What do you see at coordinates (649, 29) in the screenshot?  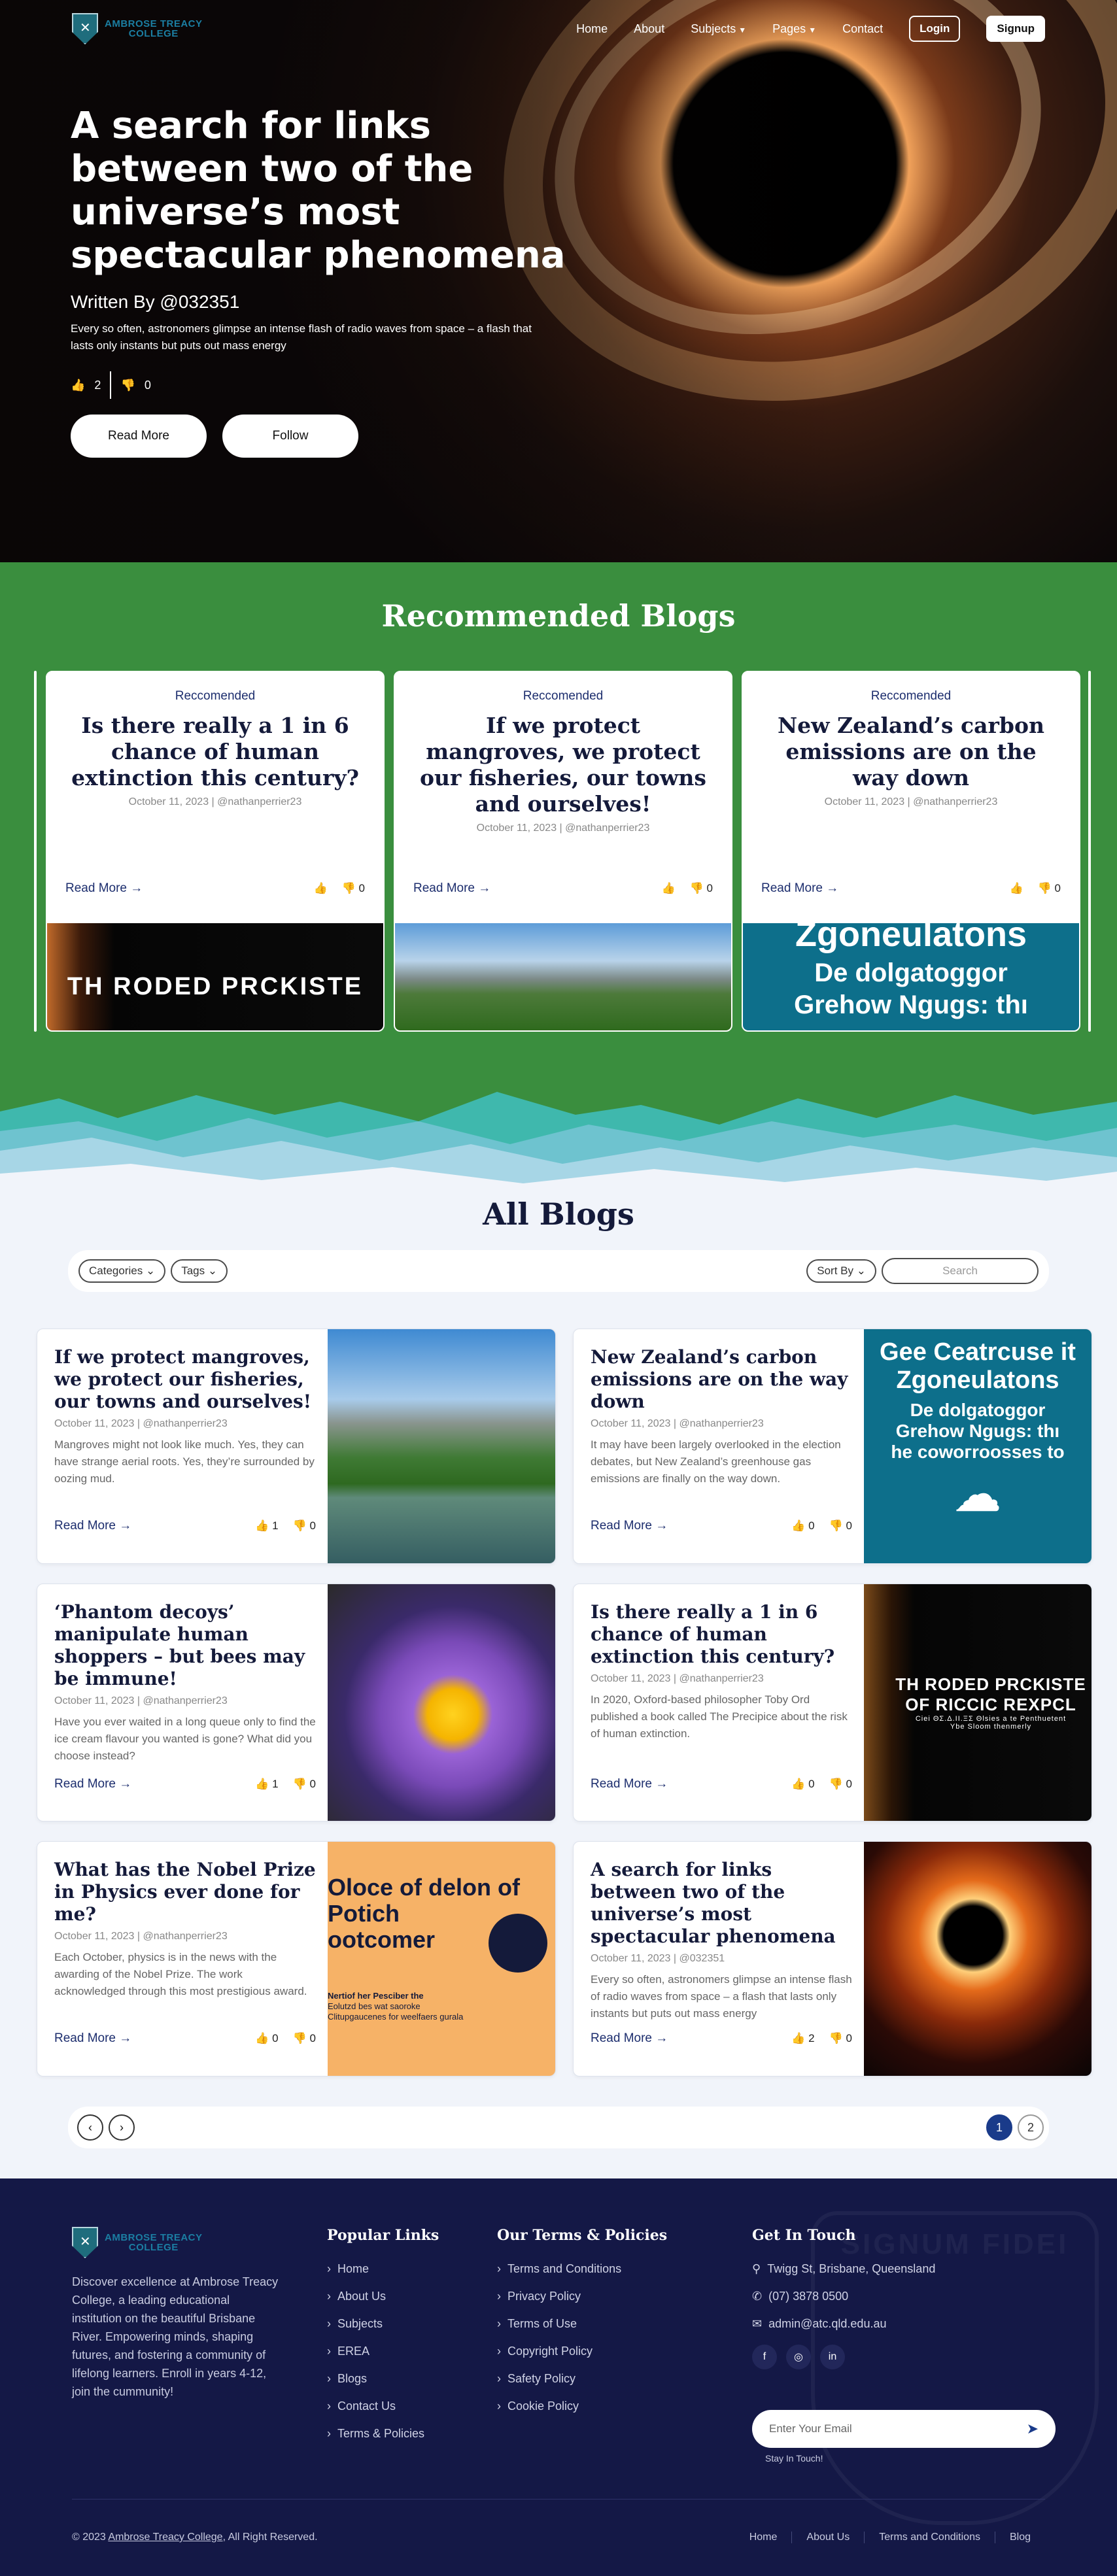 I see `nav-about: About` at bounding box center [649, 29].